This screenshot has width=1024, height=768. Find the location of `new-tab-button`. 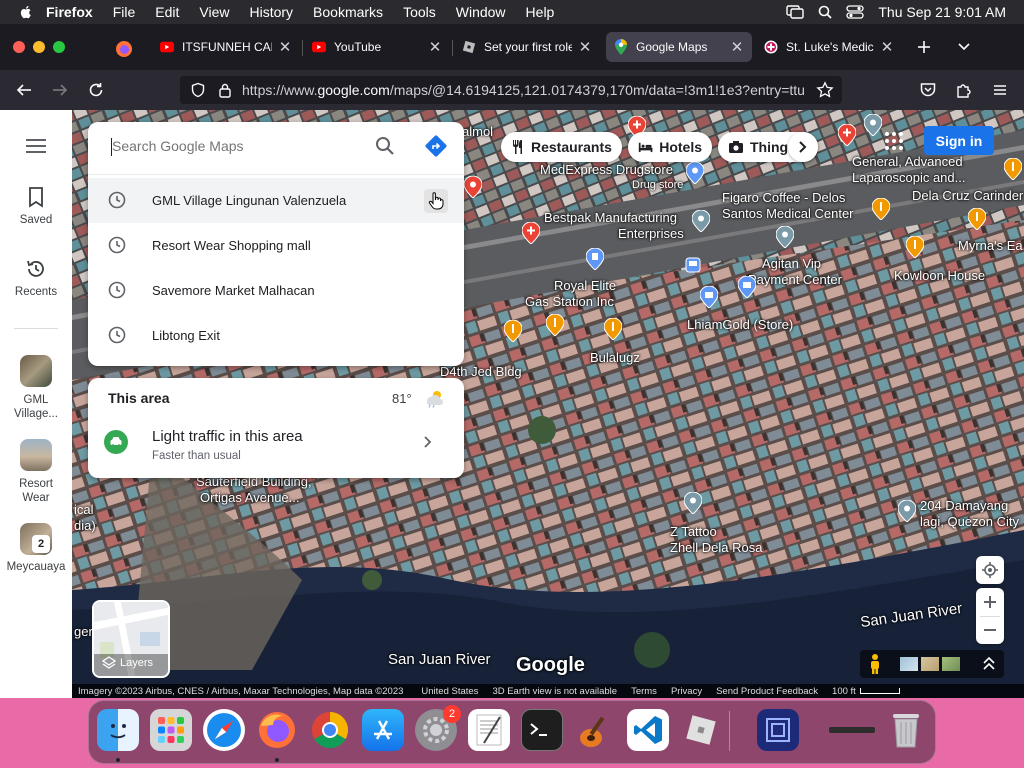

new-tab-button is located at coordinates (924, 47).